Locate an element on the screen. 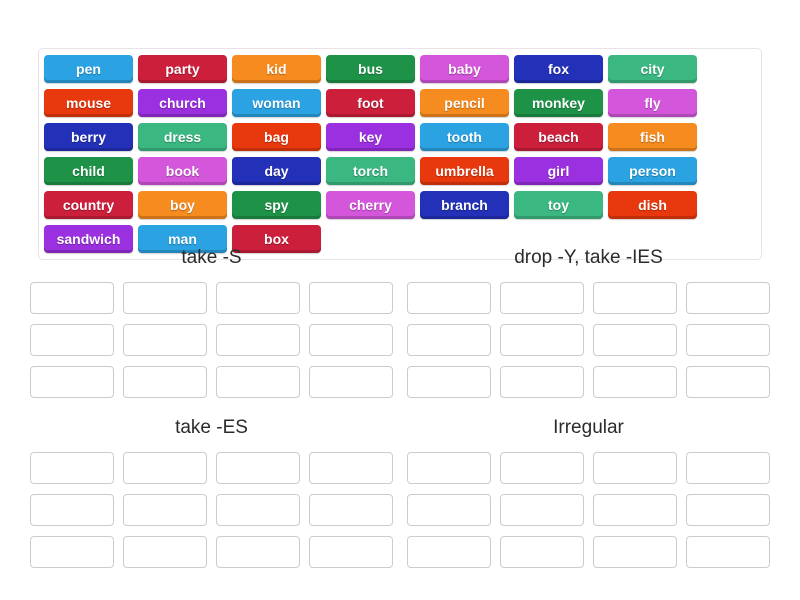 The width and height of the screenshot is (800, 600). word-tile: beach is located at coordinates (558, 137).